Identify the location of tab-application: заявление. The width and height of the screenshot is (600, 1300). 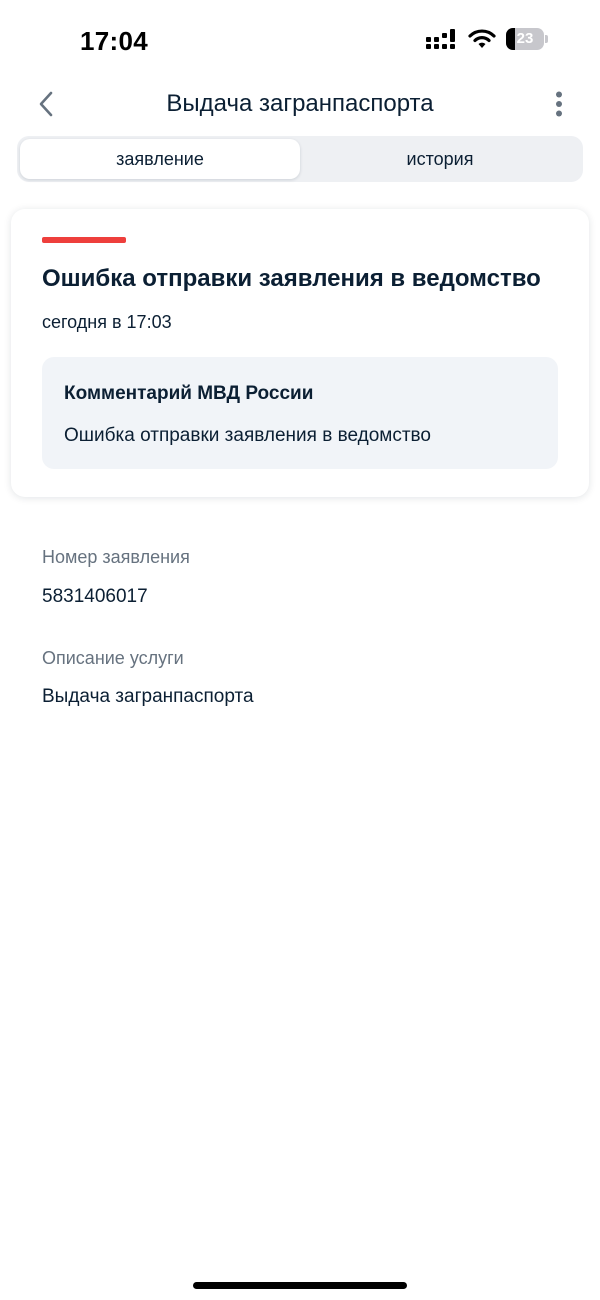
(160, 159).